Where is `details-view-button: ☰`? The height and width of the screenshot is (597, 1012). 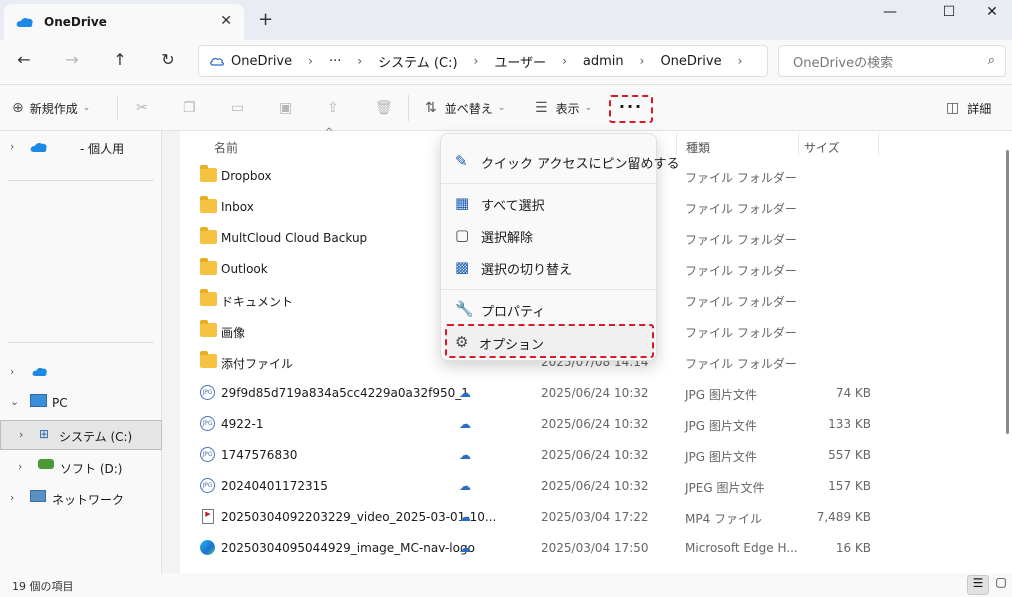
details-view-button: ☰ is located at coordinates (978, 585).